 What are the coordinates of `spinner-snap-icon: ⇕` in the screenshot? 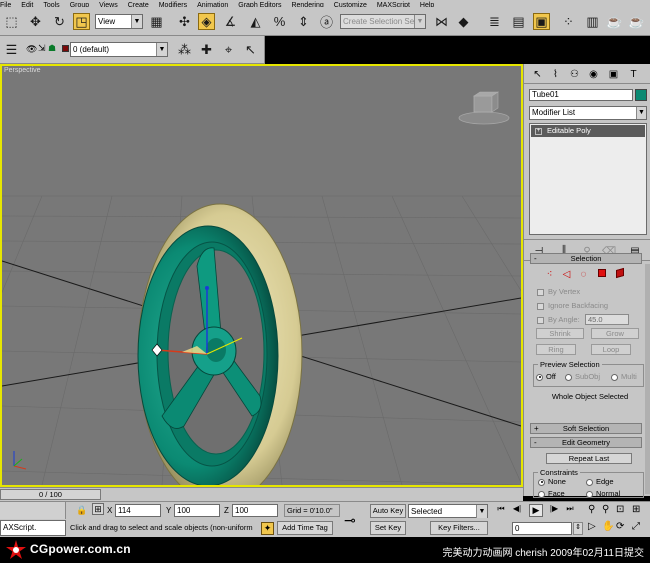 It's located at (303, 21).